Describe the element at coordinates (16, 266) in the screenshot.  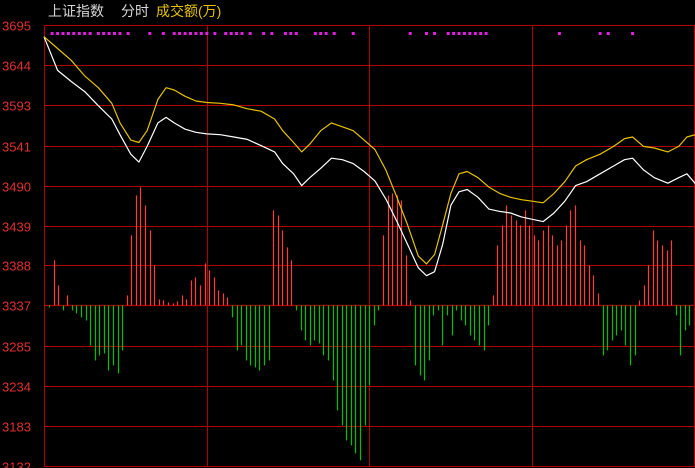
I see `y-tick-label: 3388` at that location.